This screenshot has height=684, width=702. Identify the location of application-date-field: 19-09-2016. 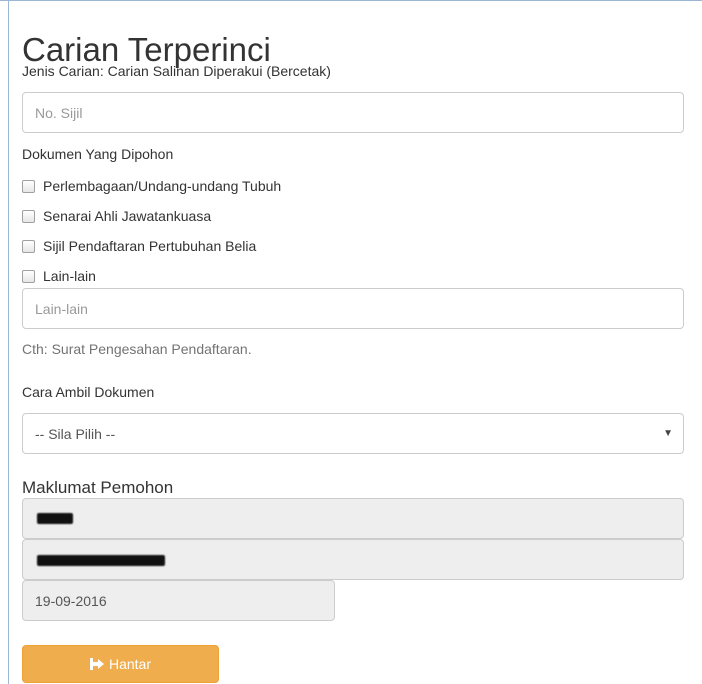
(178, 600).